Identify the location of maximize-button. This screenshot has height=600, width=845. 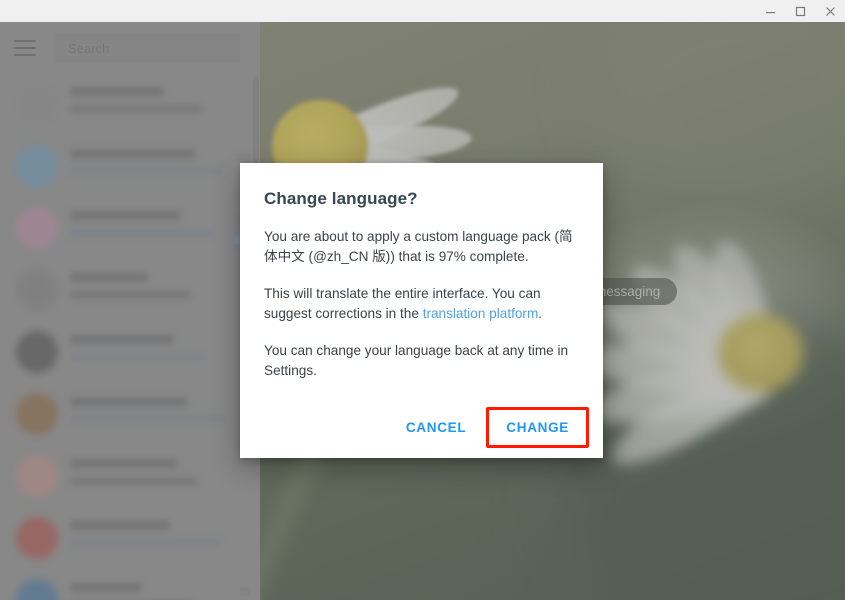
(800, 11).